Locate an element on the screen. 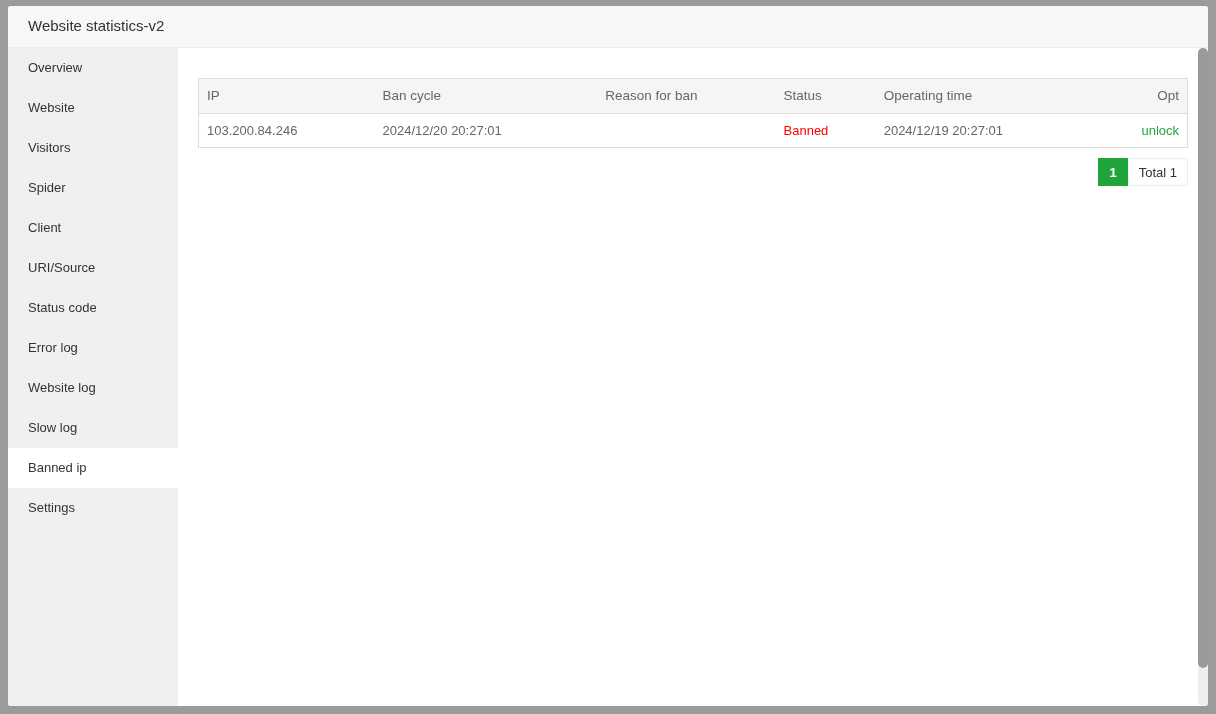 The height and width of the screenshot is (714, 1216). sidebar-item: Spider is located at coordinates (93, 188).